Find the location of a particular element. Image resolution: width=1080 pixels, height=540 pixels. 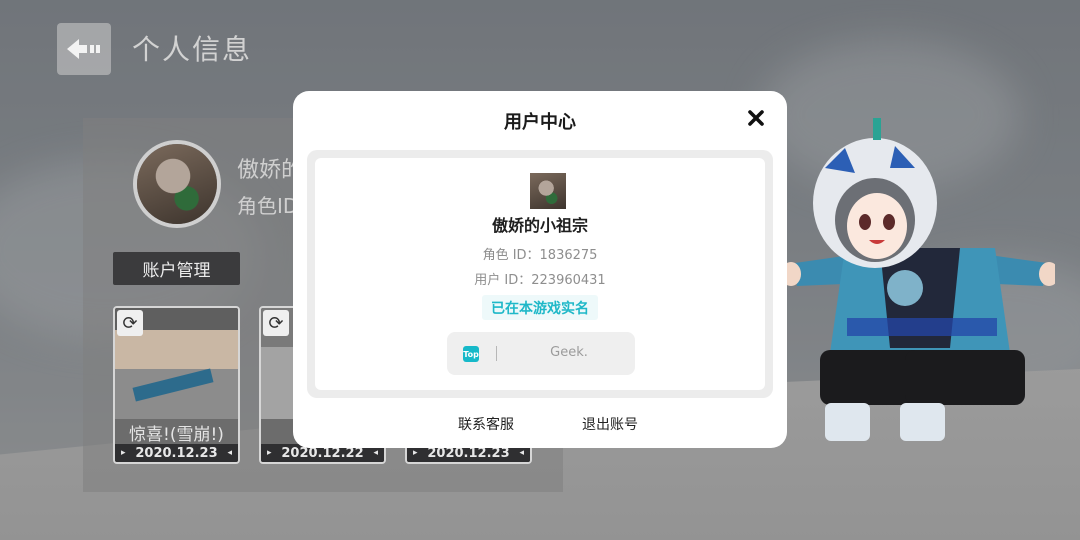

card-date: ▸ 2020.12.23 ◂ is located at coordinates (176, 453).